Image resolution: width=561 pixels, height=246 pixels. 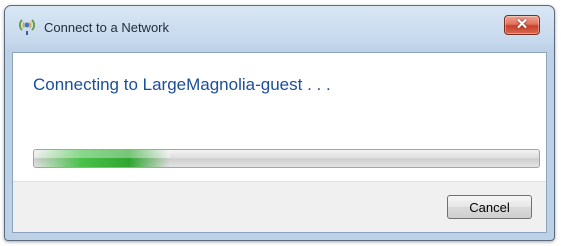 I want to click on close-button: ✕, so click(x=522, y=25).